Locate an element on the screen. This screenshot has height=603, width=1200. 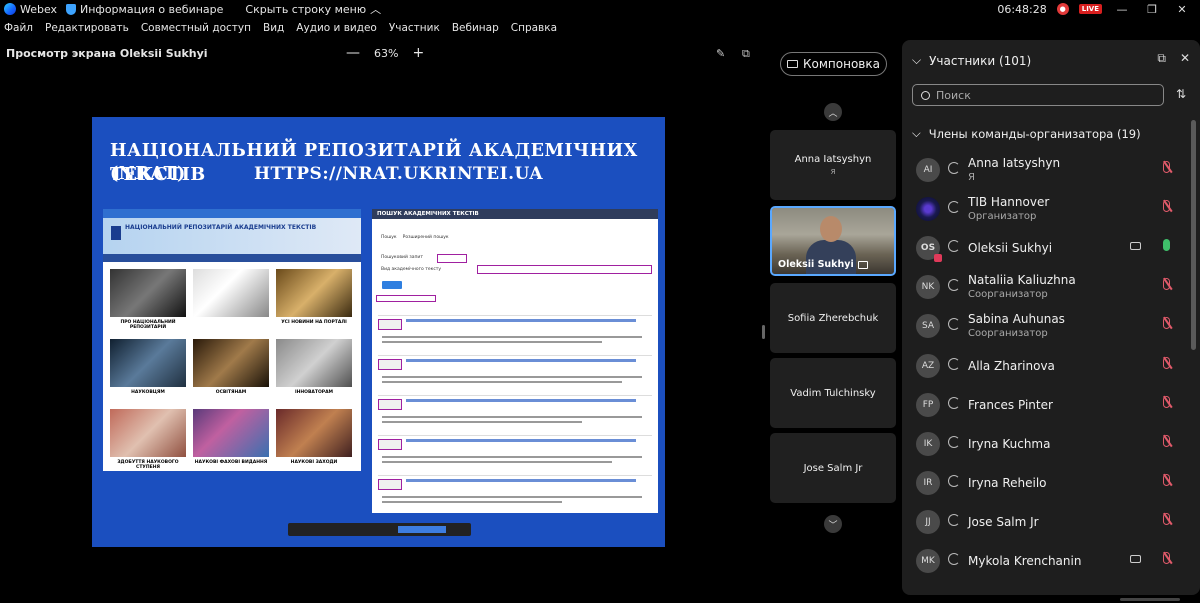
participant-name: Anna Iatsyshyn is located at coordinates (1014, 163).